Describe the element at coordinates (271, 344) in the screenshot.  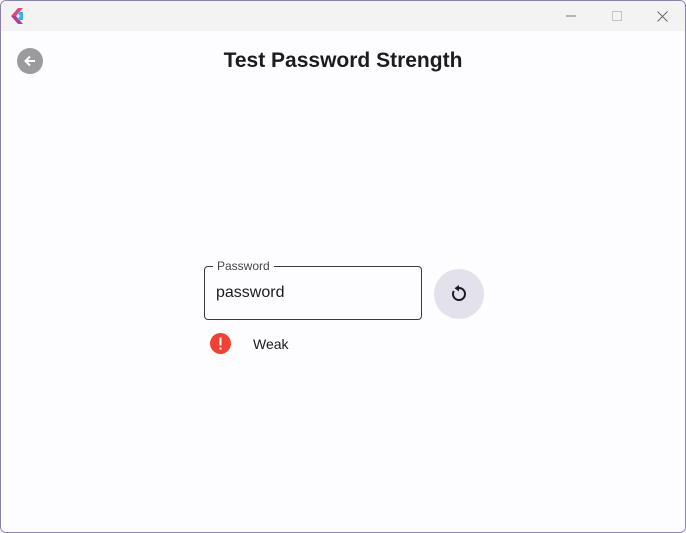
I see `strength-label: Weak` at that location.